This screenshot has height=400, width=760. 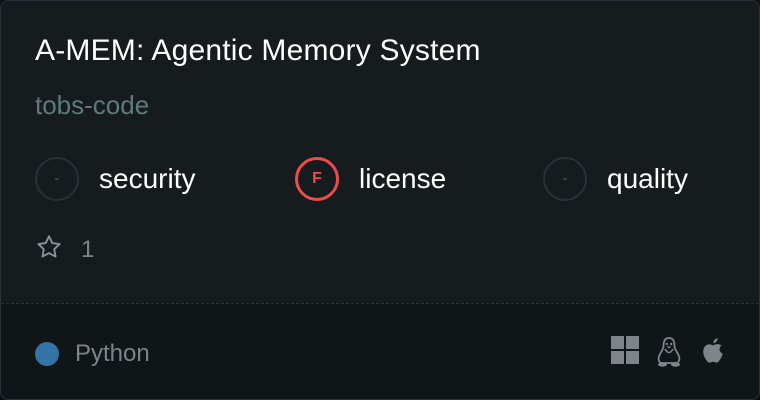 I want to click on license-grade-badge: F, so click(x=317, y=179).